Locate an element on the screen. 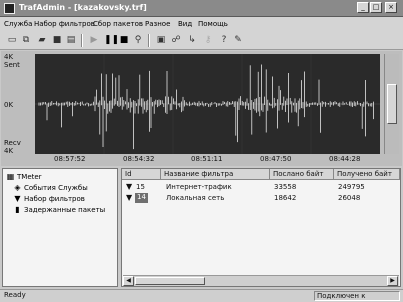  column-header-filter-name: Название фильтра is located at coordinates (215, 174).